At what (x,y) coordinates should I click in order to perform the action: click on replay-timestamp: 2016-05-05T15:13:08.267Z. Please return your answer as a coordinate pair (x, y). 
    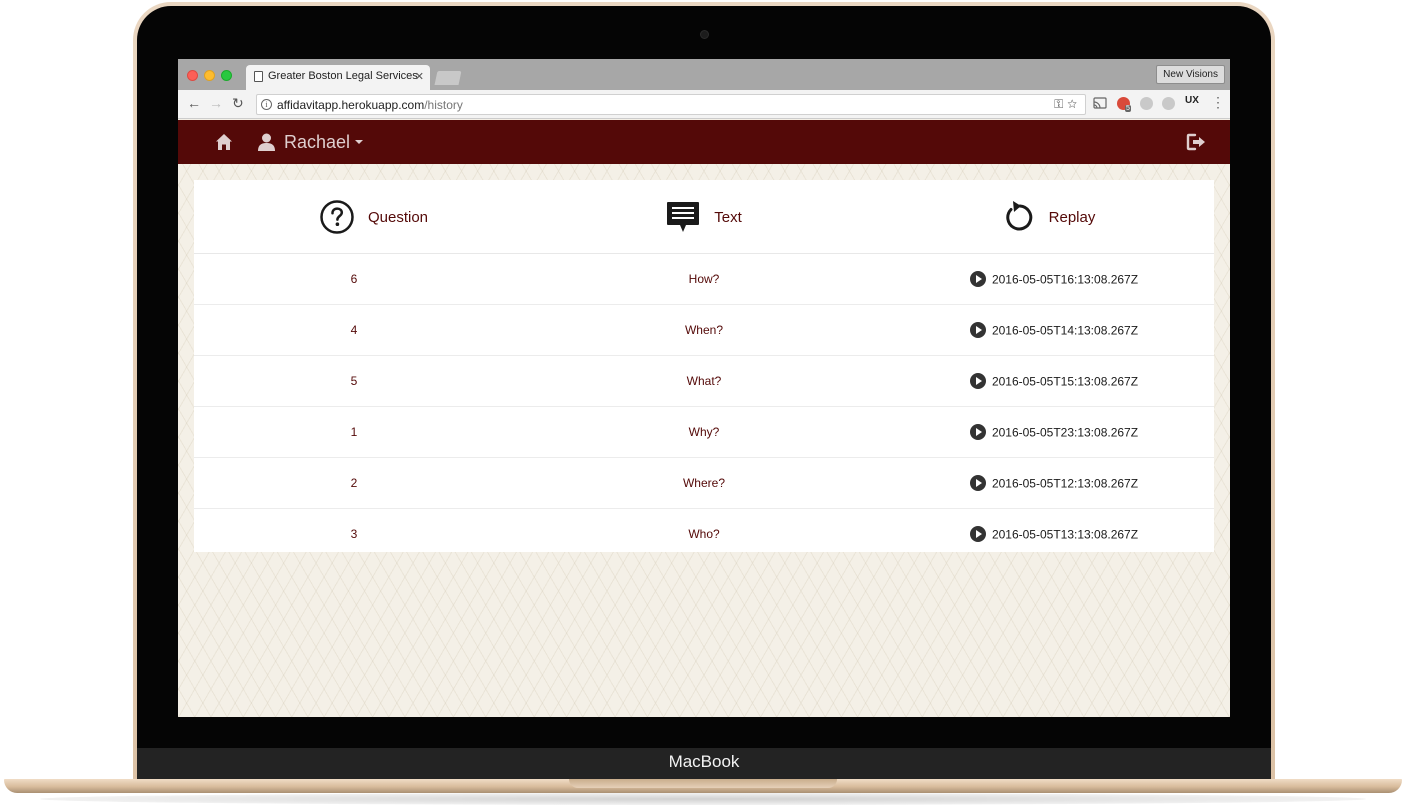
    Looking at the image, I should click on (1065, 381).